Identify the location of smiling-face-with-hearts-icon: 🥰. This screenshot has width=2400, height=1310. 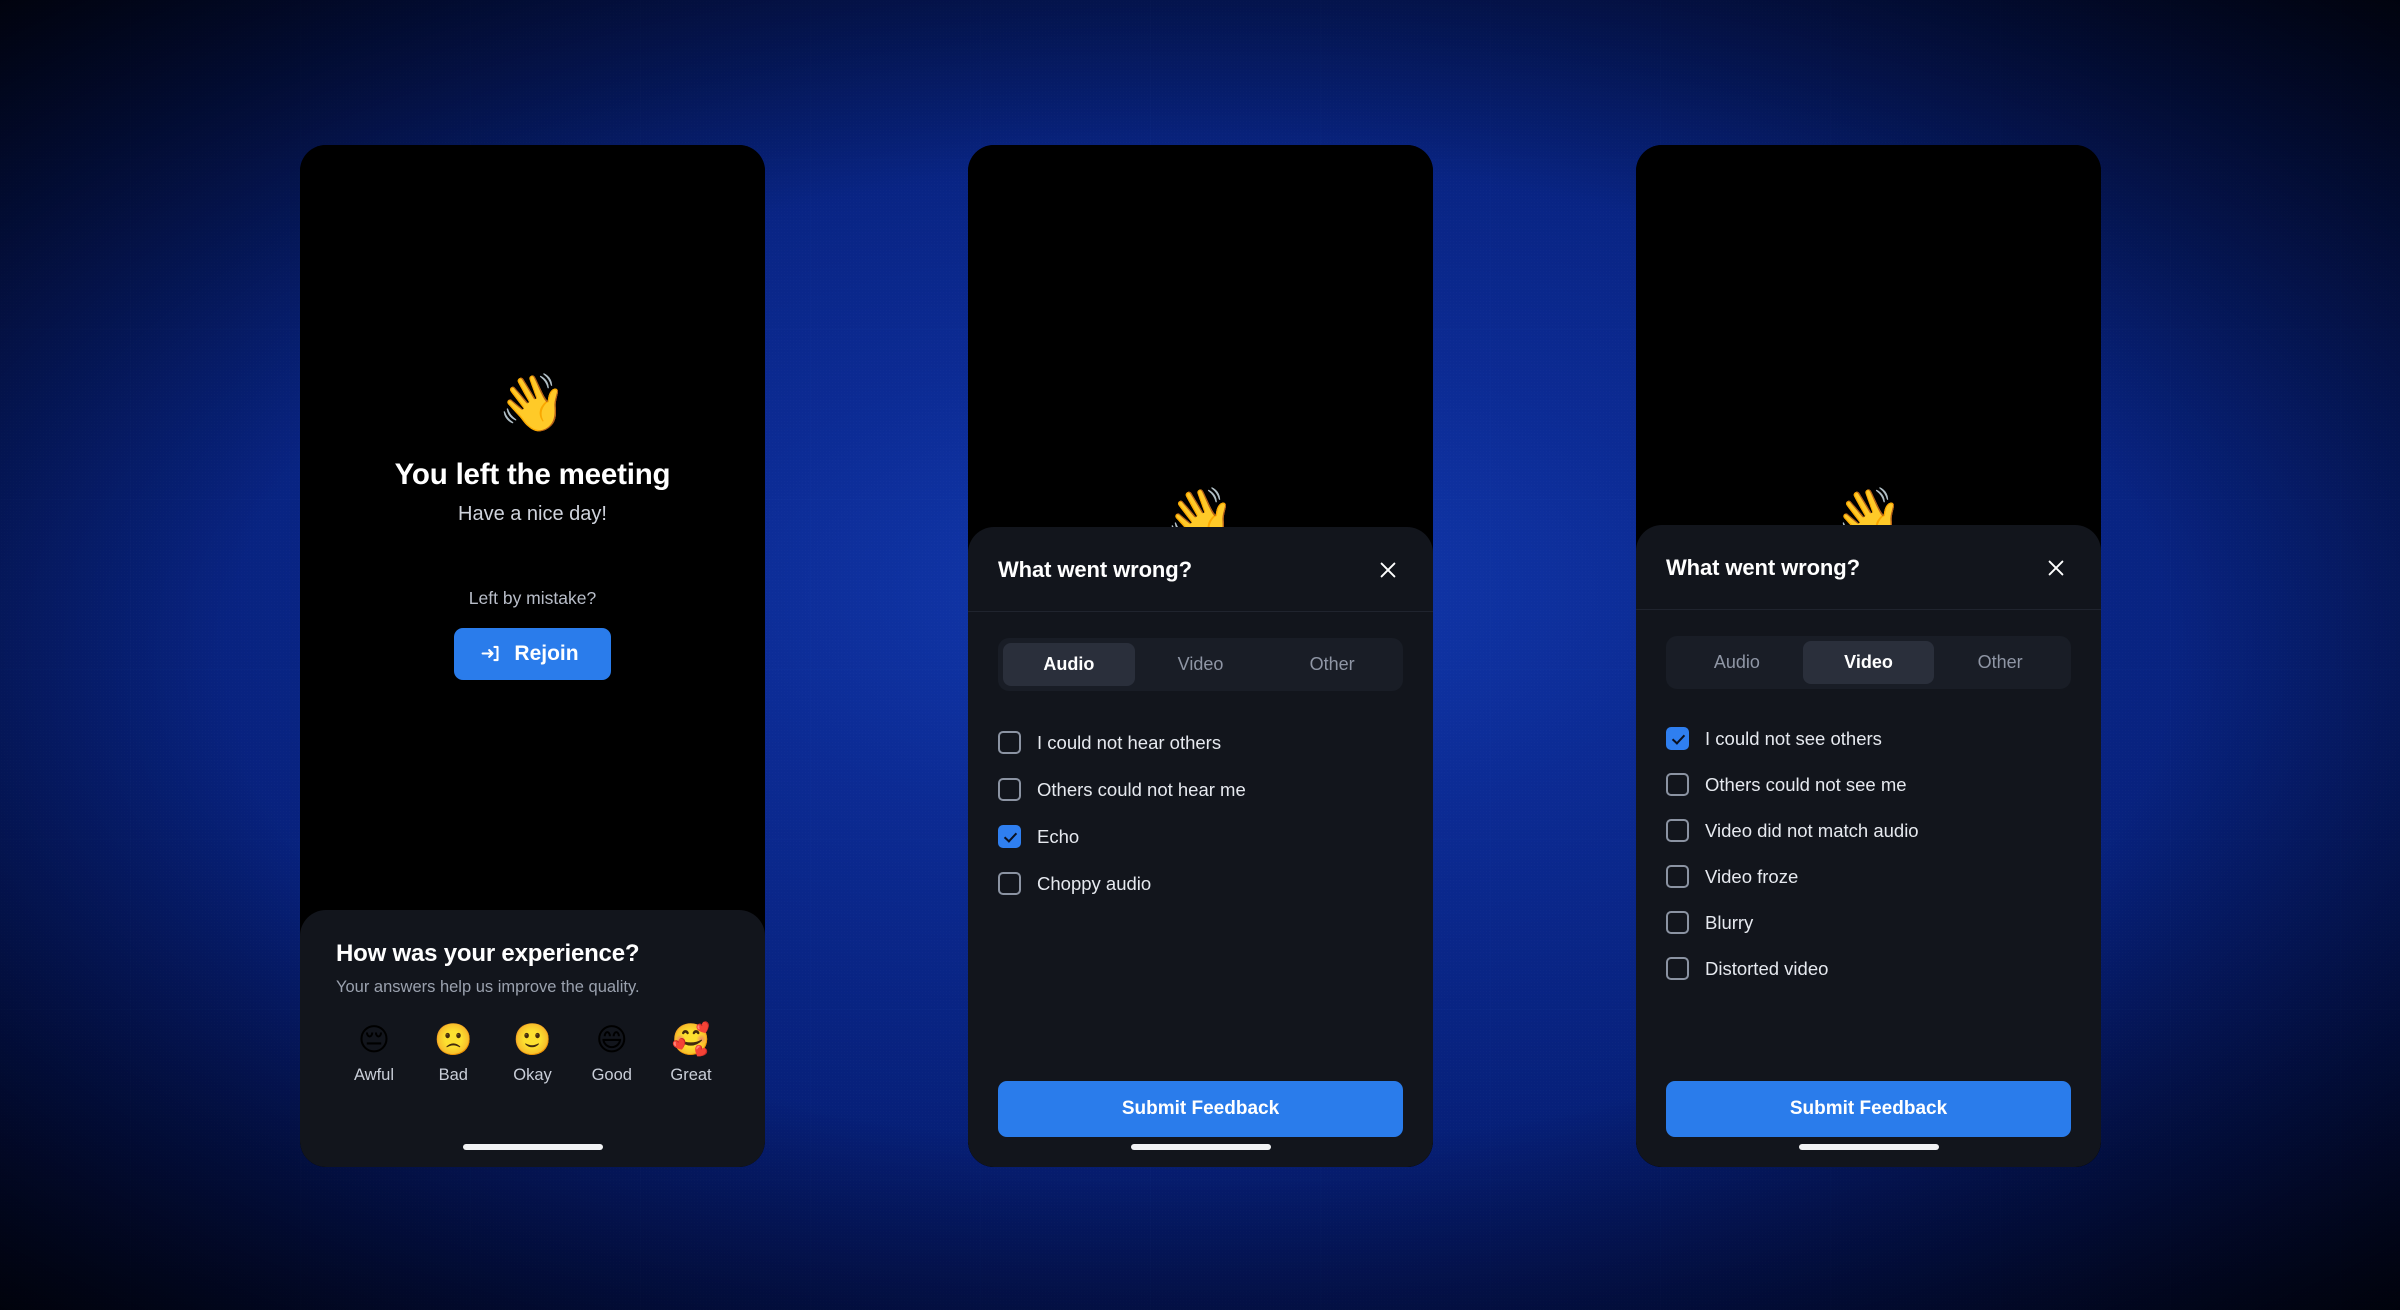
(691, 1040).